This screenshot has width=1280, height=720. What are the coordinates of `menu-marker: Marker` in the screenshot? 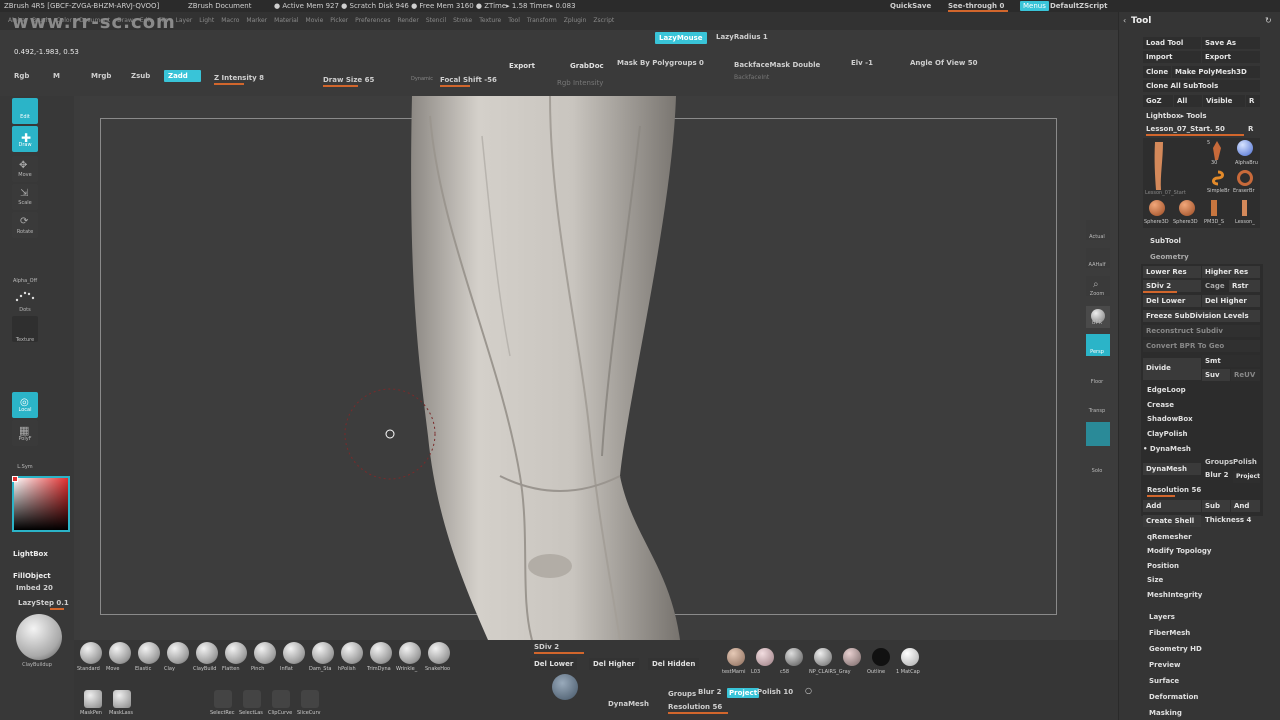 It's located at (256, 20).